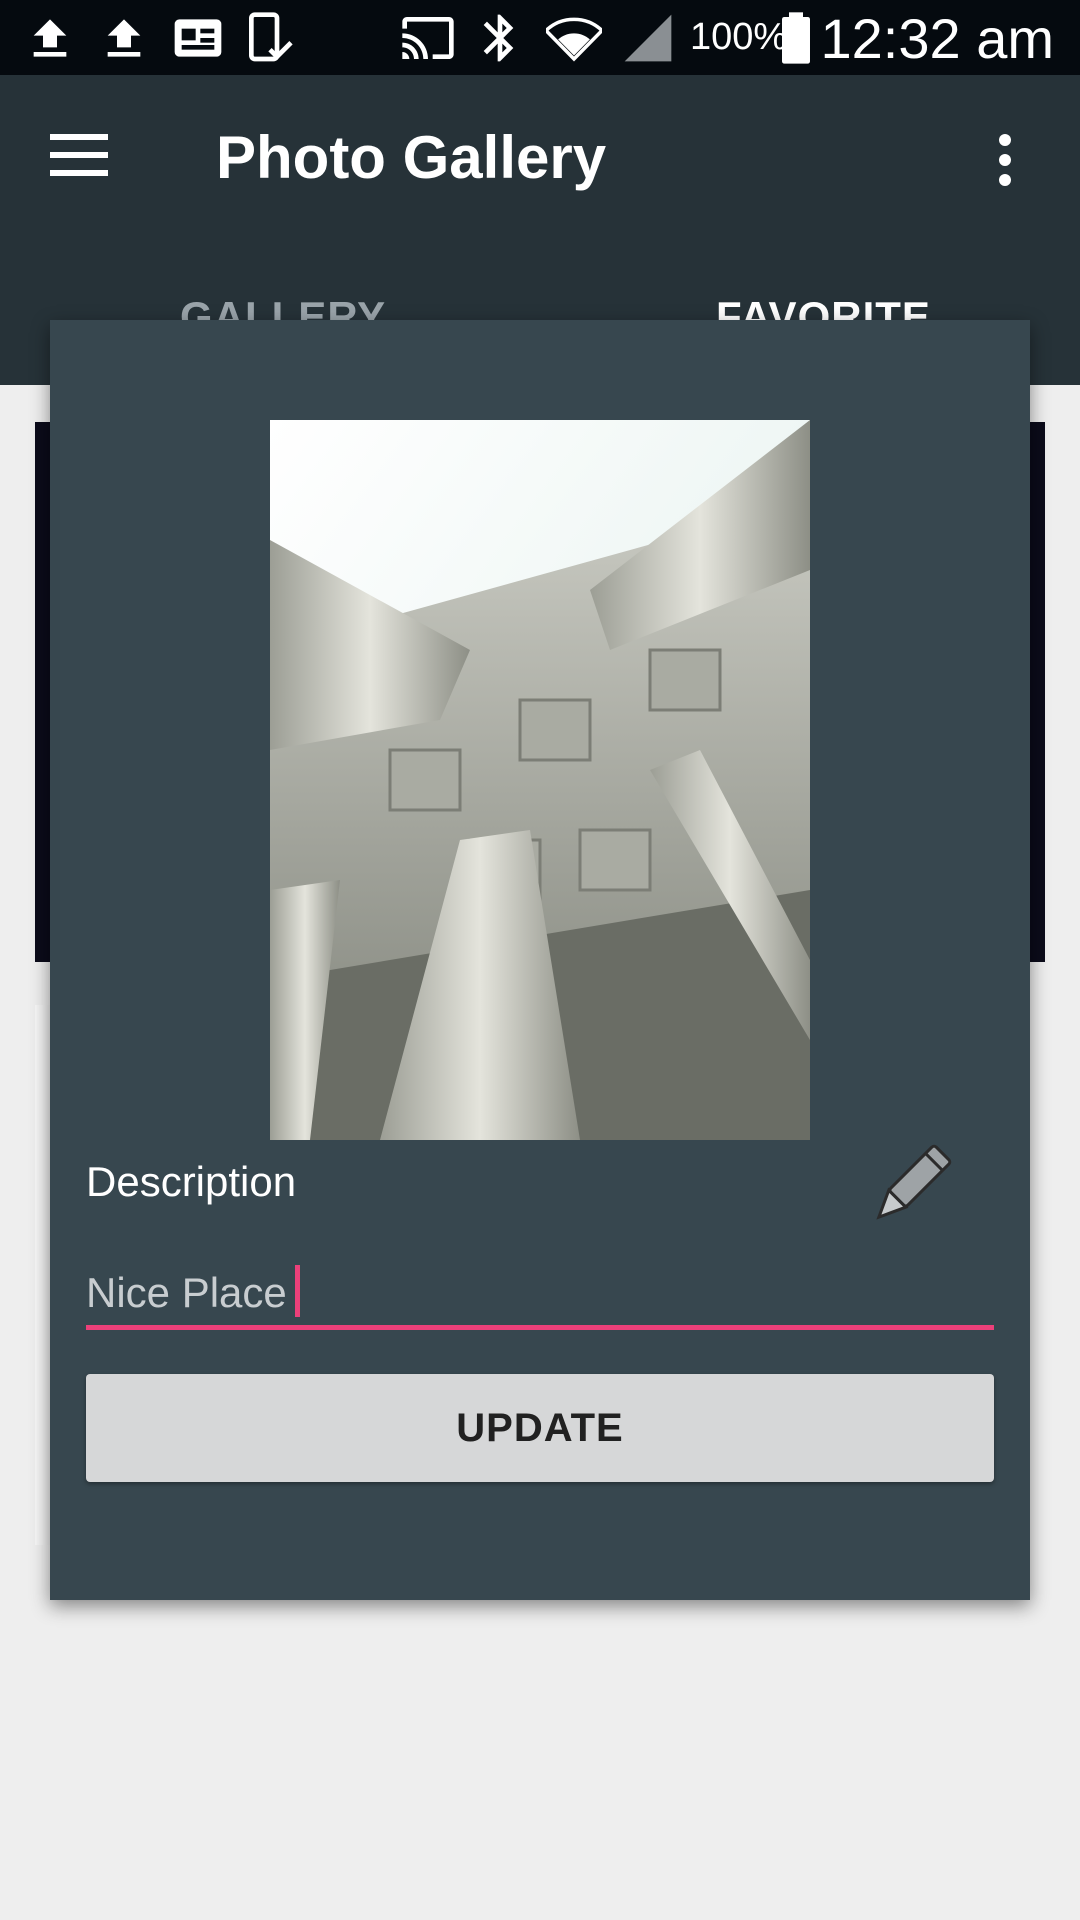 This screenshot has height=1920, width=1080. I want to click on hamburger-menu-icon, so click(84, 156).